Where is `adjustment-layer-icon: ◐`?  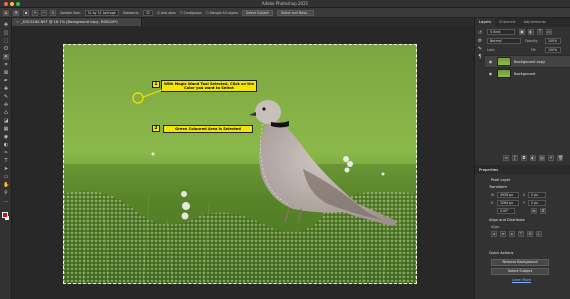 adjustment-layer-icon: ◐ is located at coordinates (533, 158).